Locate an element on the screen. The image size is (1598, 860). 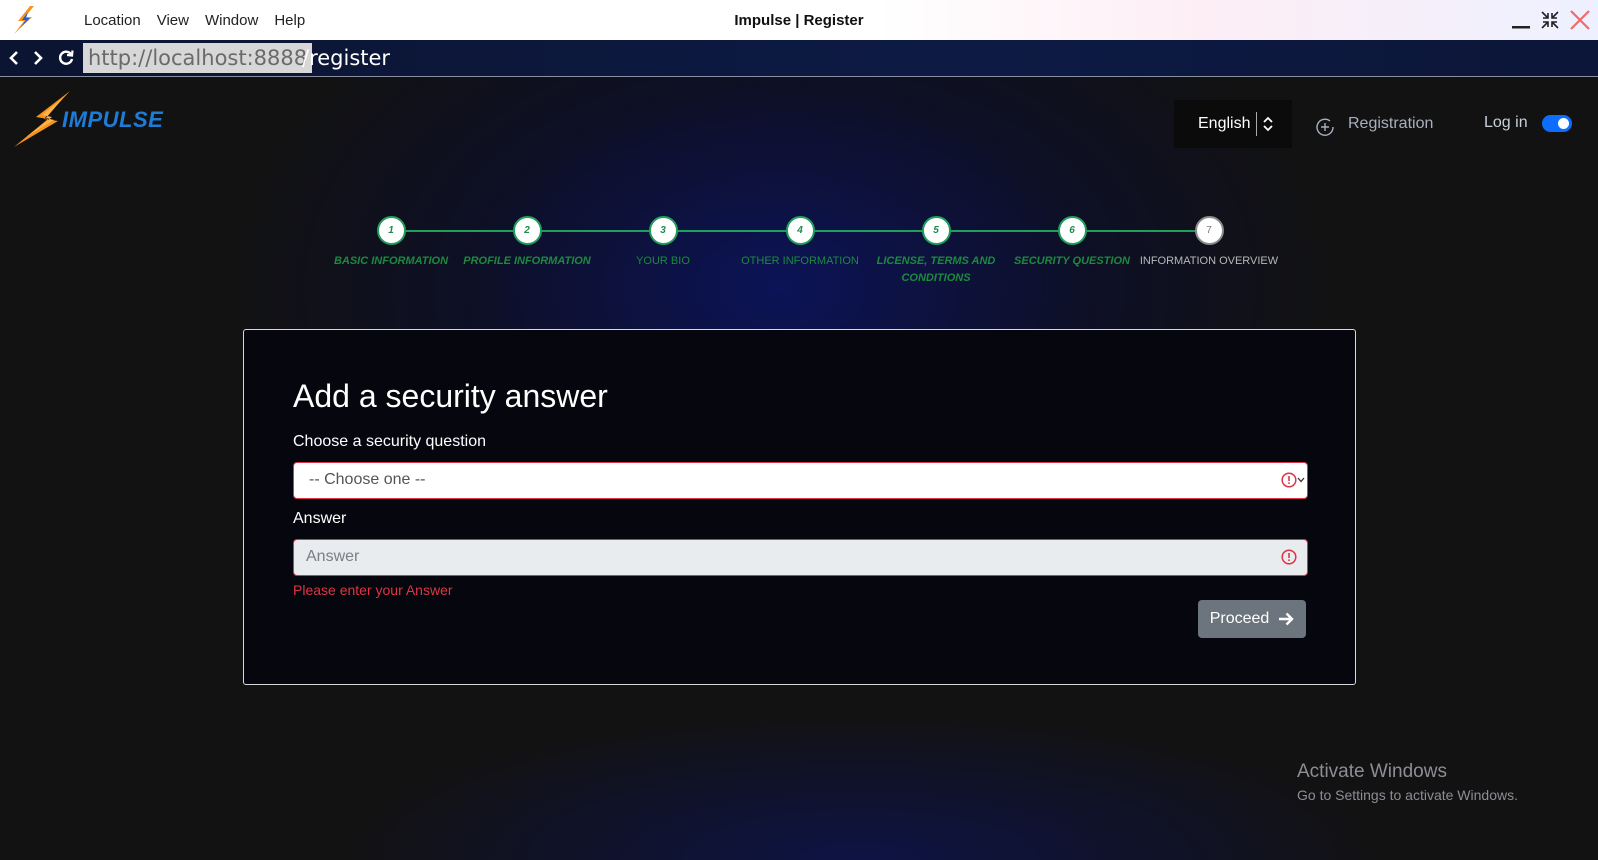
reload-icon is located at coordinates (66, 57).